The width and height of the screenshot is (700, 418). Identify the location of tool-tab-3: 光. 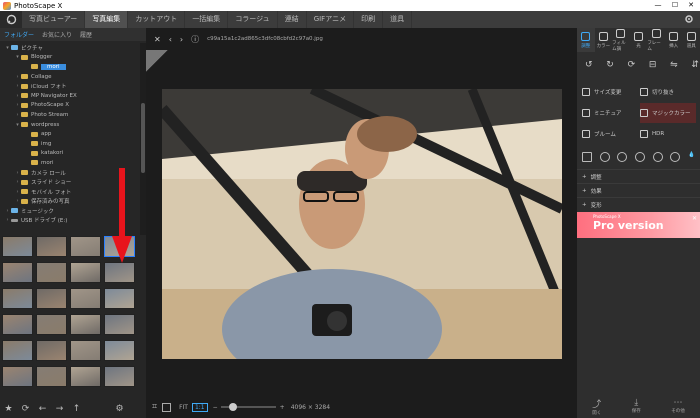
(639, 40).